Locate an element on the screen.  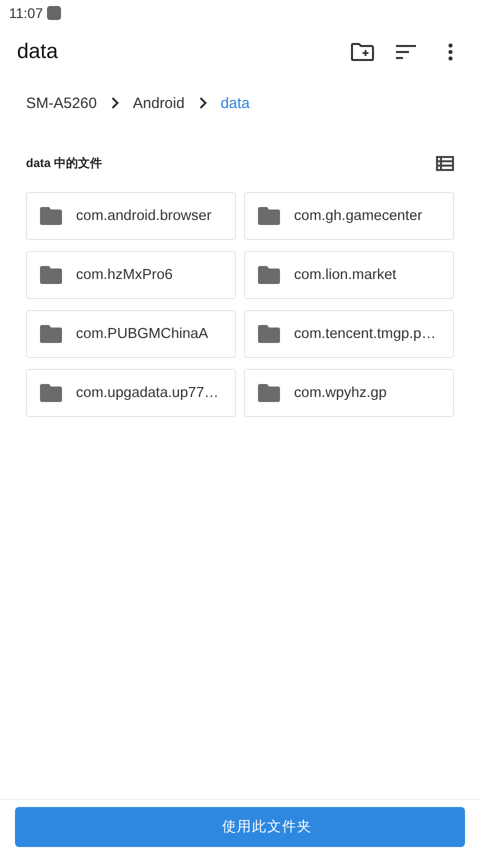
section-title: data 中的文件 is located at coordinates (64, 163).